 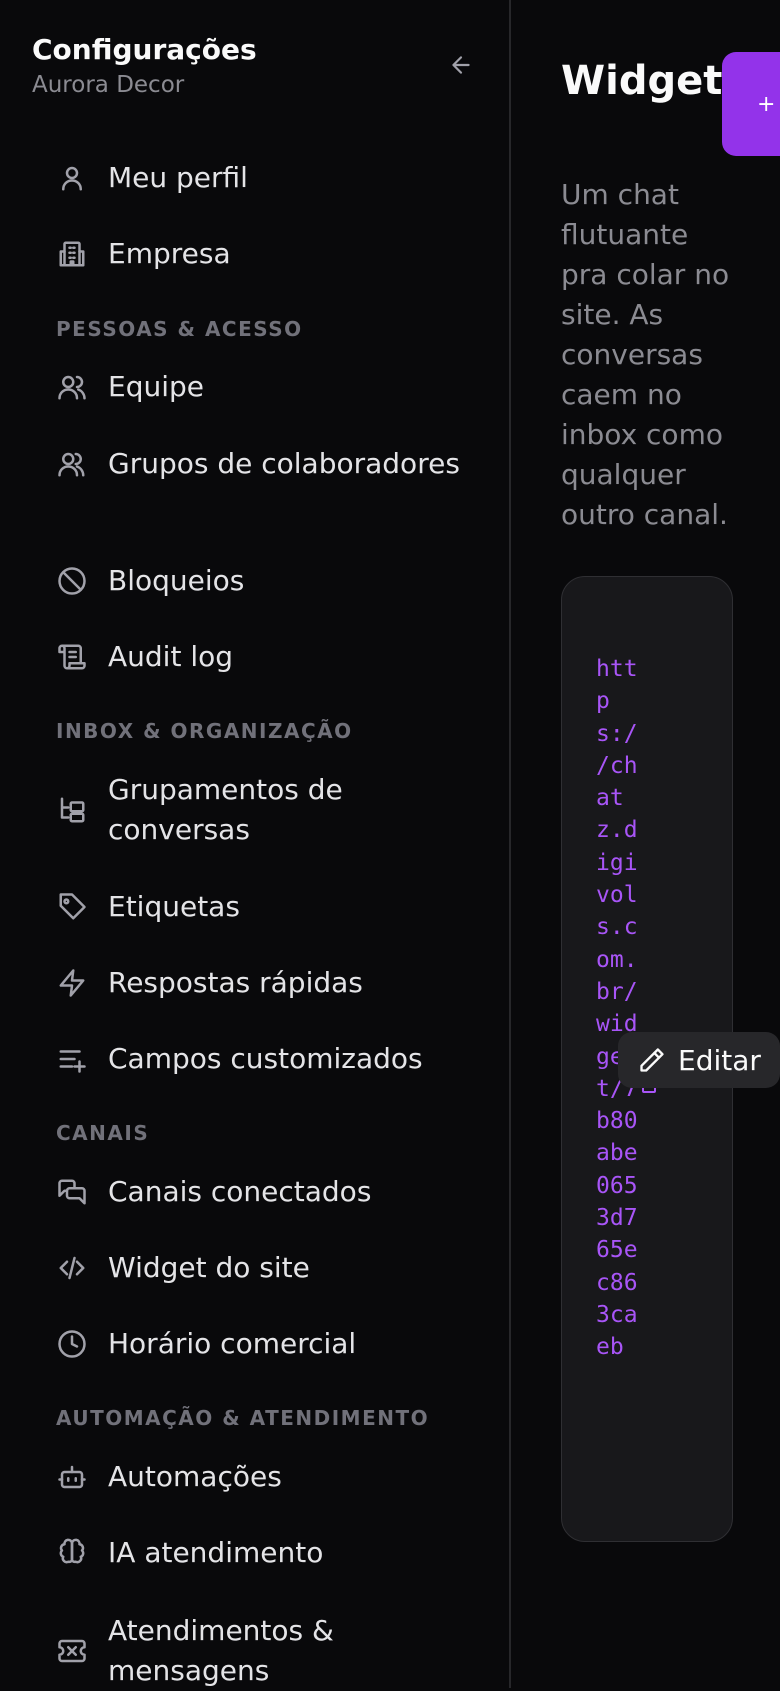 What do you see at coordinates (72, 1477) in the screenshot?
I see `bot-icon` at bounding box center [72, 1477].